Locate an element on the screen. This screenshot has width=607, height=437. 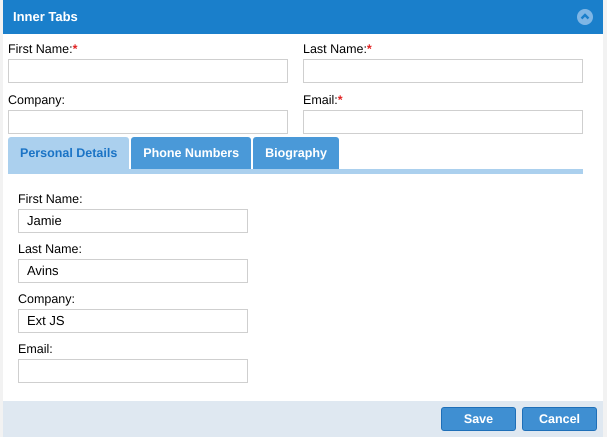
collapse-icon is located at coordinates (585, 16).